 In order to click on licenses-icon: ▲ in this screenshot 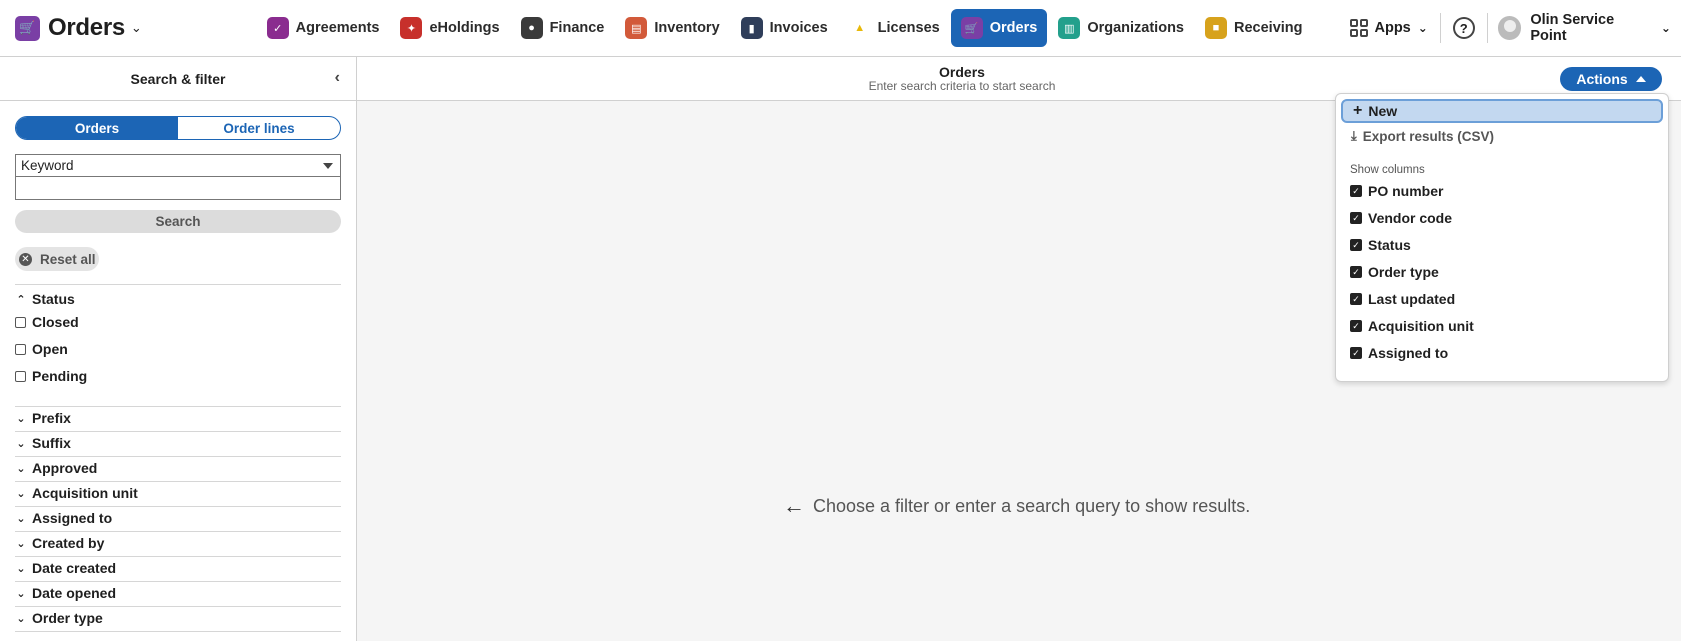, I will do `click(859, 28)`.